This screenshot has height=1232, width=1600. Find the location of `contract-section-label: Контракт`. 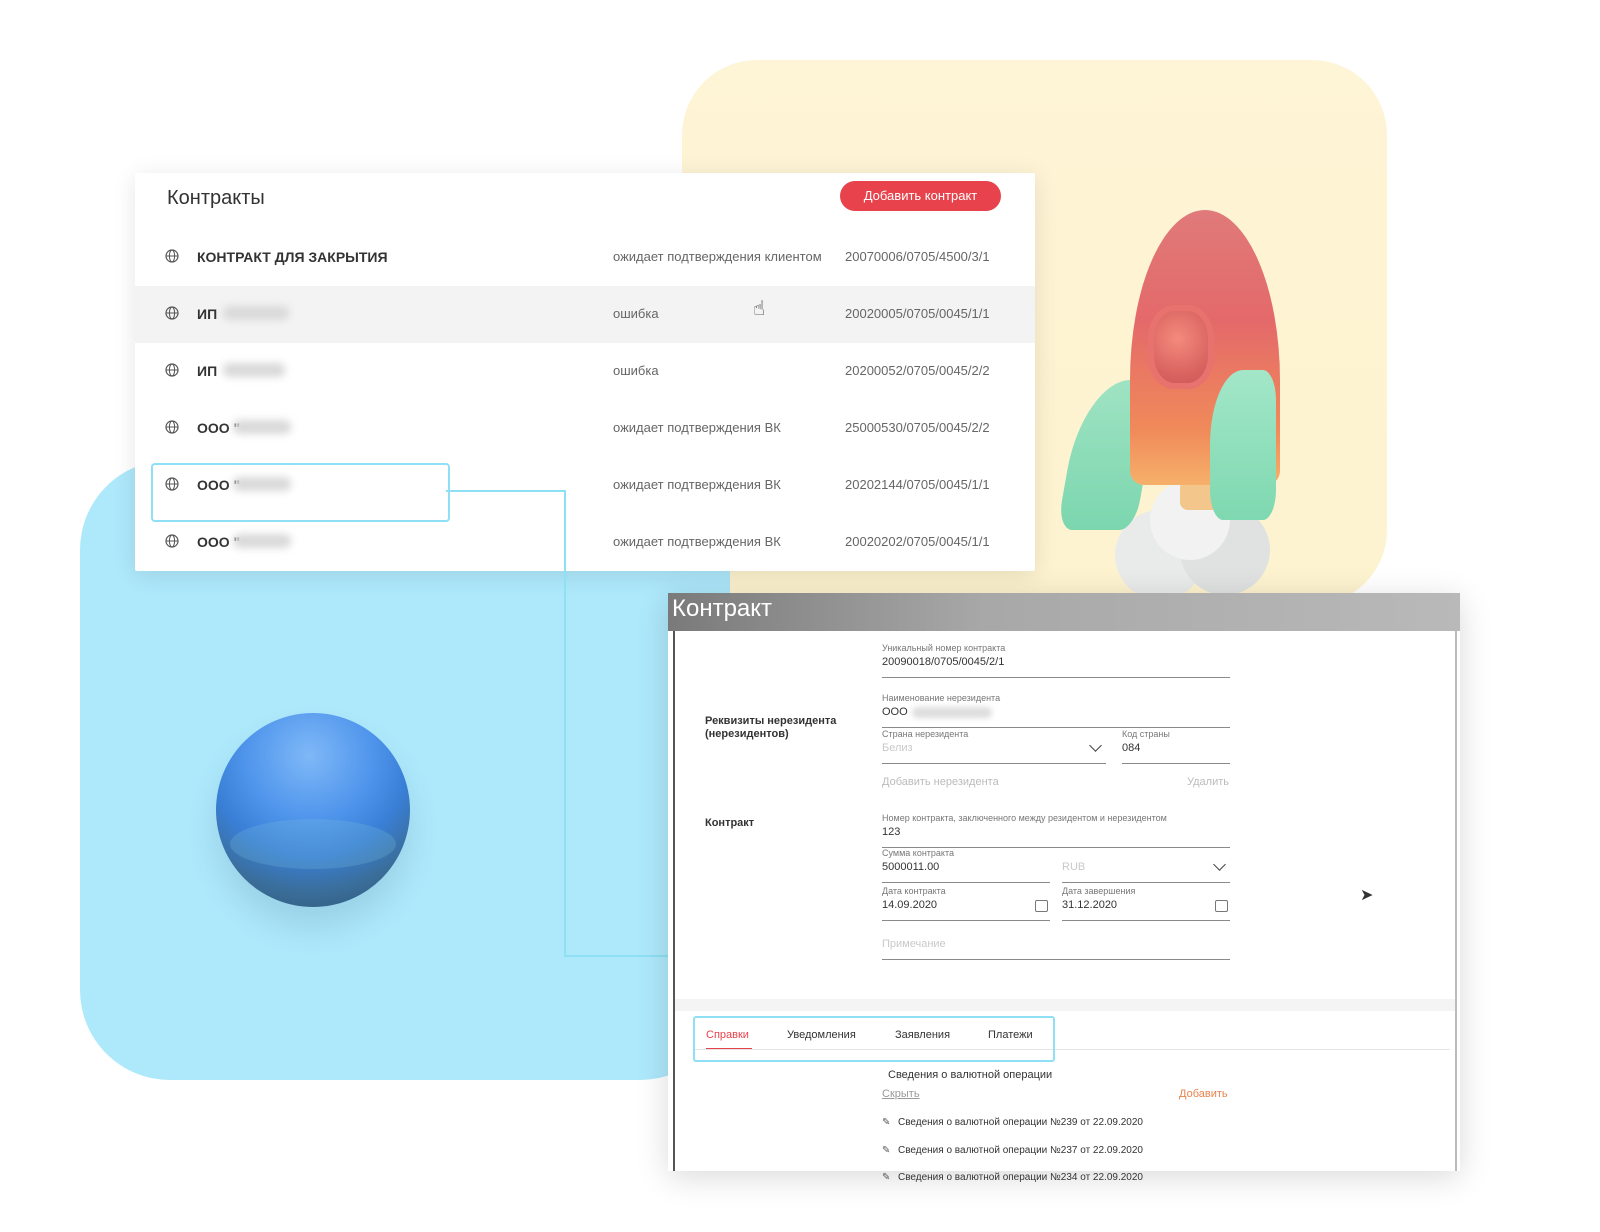

contract-section-label: Контракт is located at coordinates (730, 823).